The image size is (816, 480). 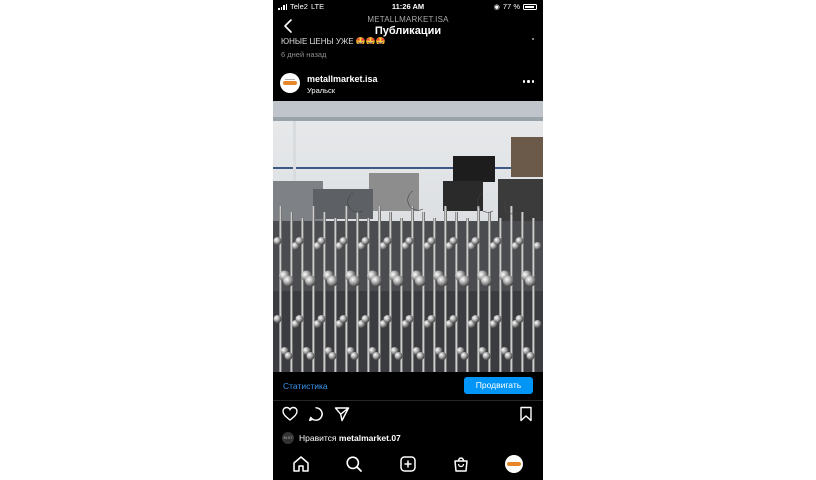 What do you see at coordinates (354, 464) in the screenshot?
I see `search-icon` at bounding box center [354, 464].